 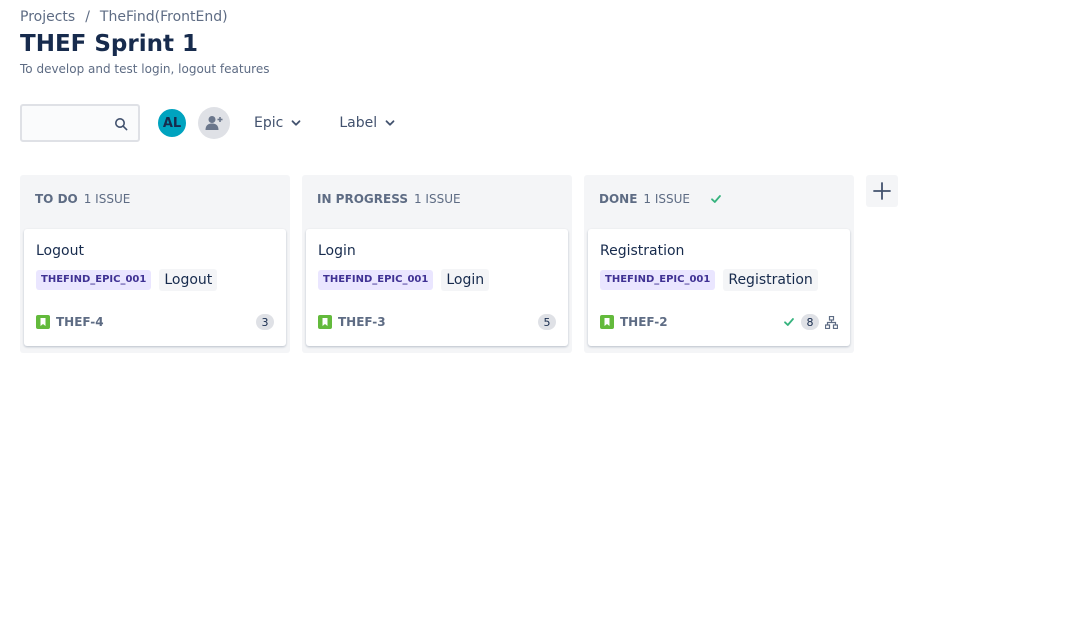 I want to click on subtasks-icon, so click(x=831, y=322).